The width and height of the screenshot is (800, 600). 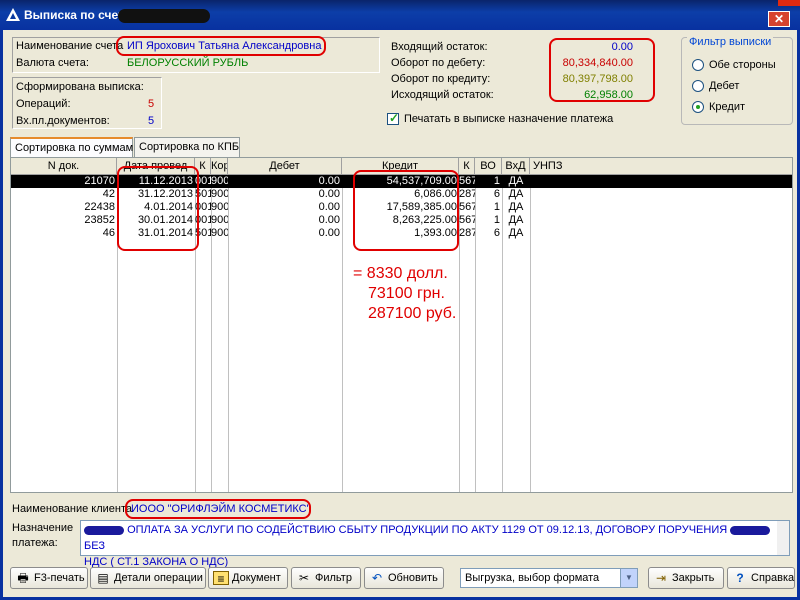 What do you see at coordinates (99, 181) in the screenshot?
I see `cell-doc-number: 21070` at bounding box center [99, 181].